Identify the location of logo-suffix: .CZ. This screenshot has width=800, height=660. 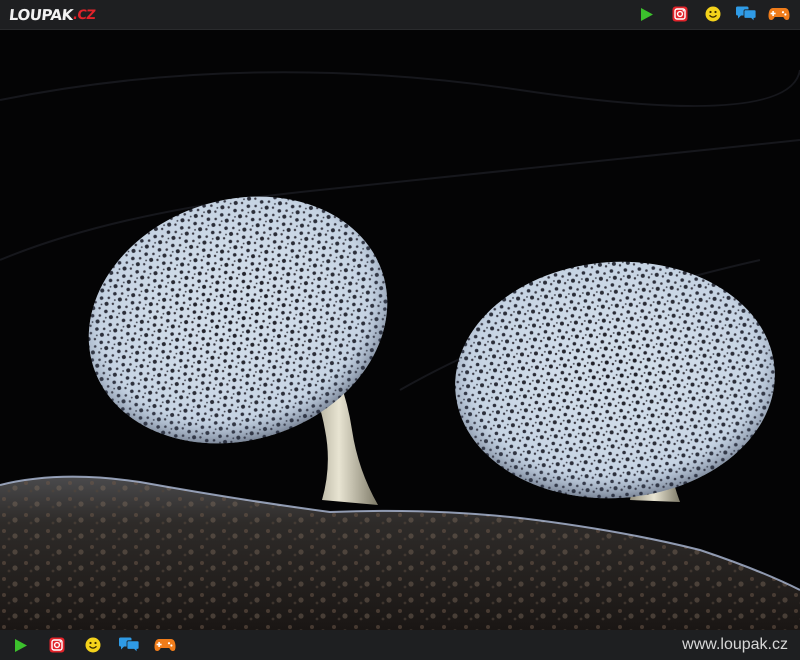
(84, 15).